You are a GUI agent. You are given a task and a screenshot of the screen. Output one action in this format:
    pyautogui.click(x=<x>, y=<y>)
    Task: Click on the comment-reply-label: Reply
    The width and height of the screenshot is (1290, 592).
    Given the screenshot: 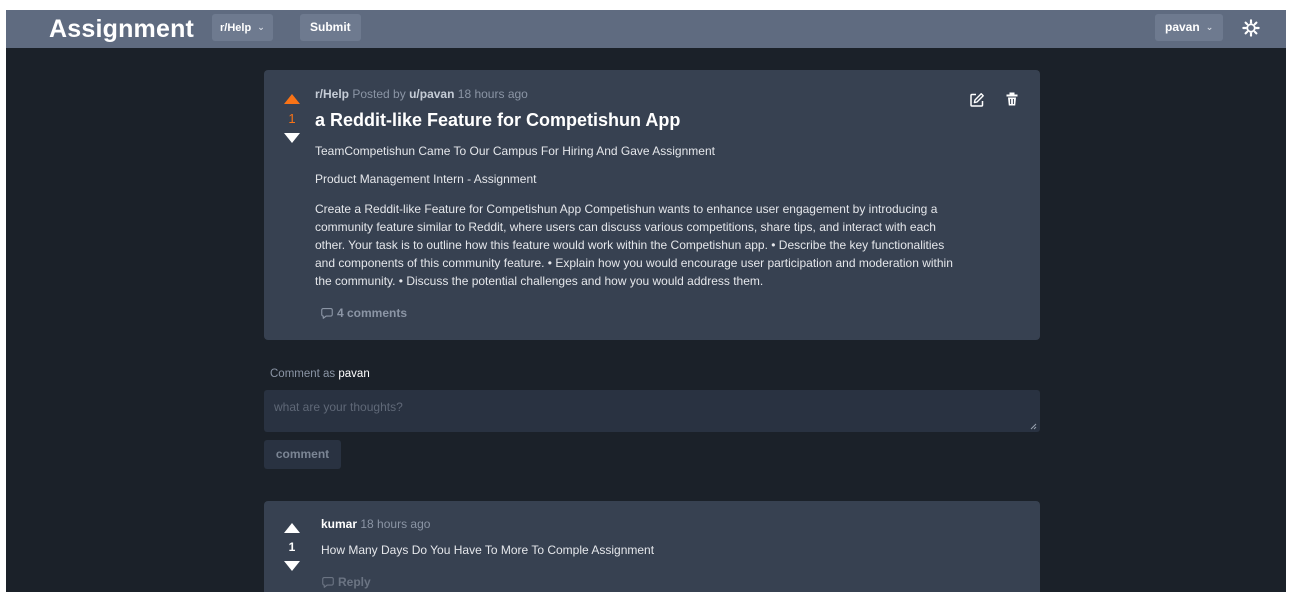 What is the action you would take?
    pyautogui.click(x=354, y=582)
    